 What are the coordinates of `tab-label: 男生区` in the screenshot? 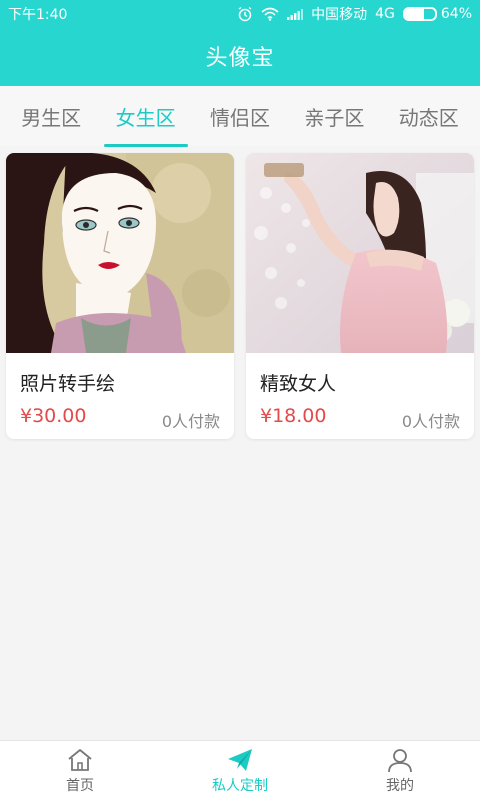 It's located at (51, 117).